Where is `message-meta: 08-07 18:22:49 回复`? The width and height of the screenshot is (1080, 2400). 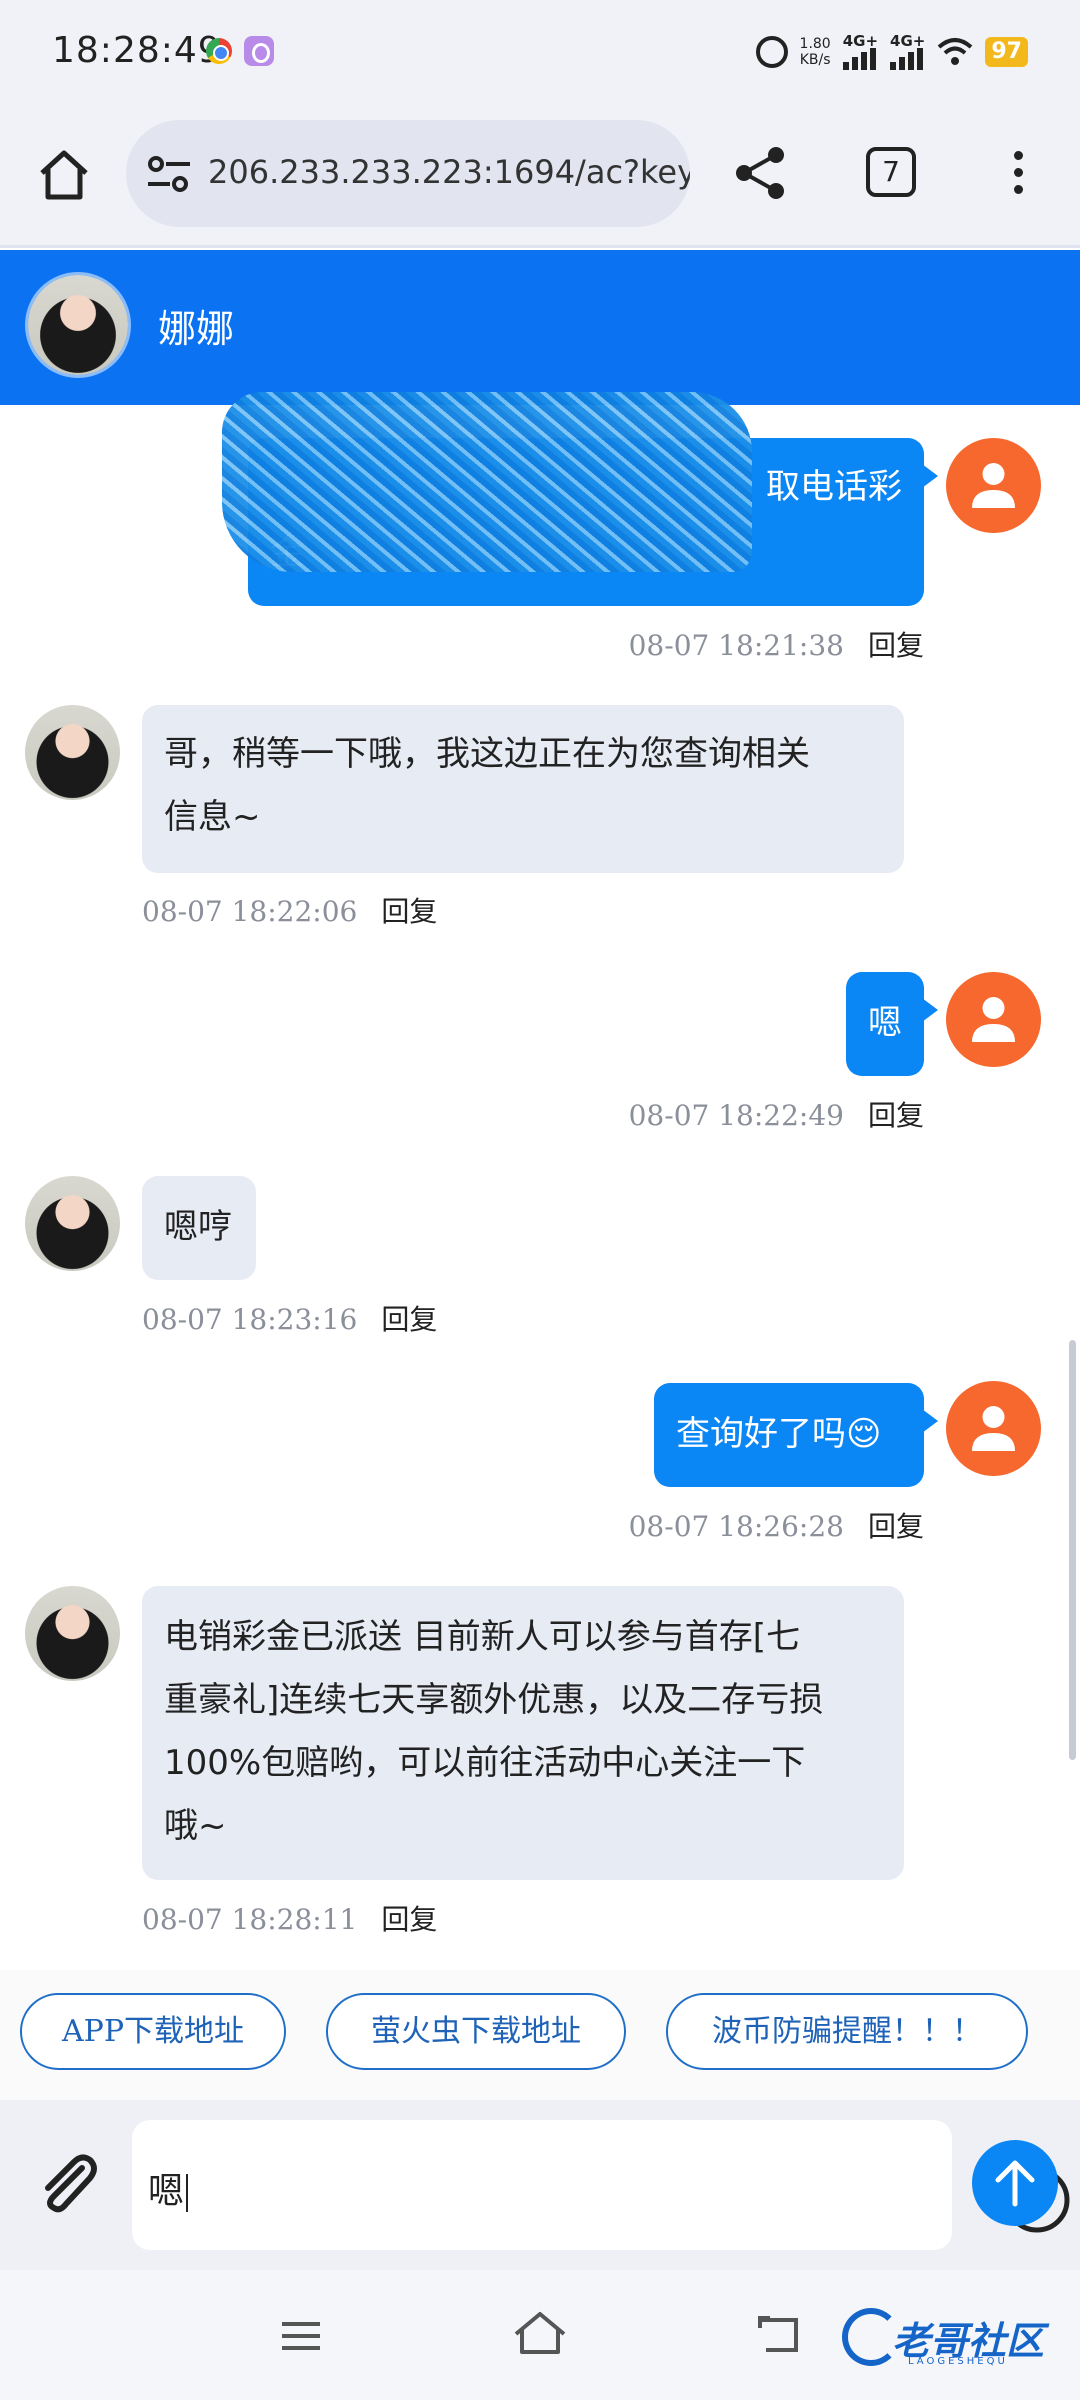
message-meta: 08-07 18:22:49 回复 is located at coordinates (776, 1114).